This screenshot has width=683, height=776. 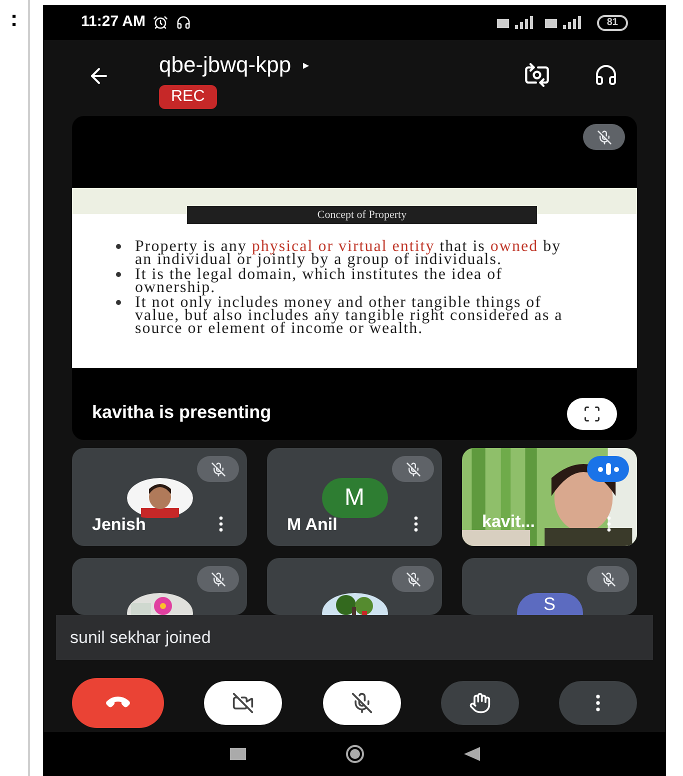 I want to click on hand-icon, so click(x=479, y=703).